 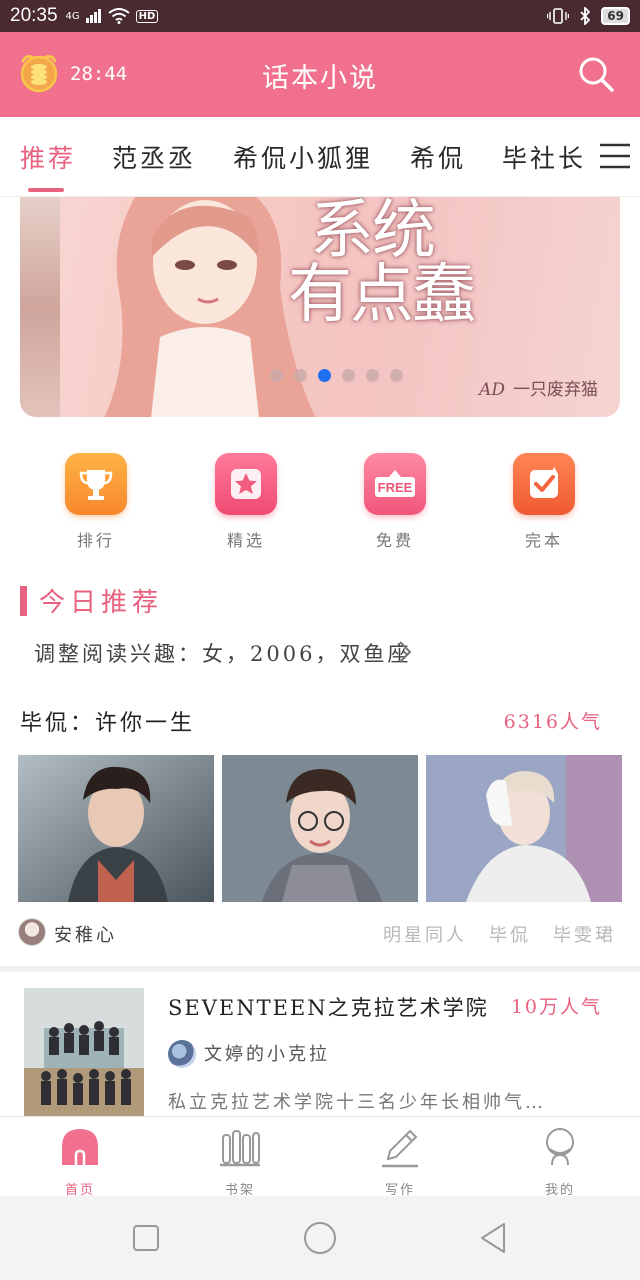 I want to click on chevron-right-icon, so click(x=405, y=652).